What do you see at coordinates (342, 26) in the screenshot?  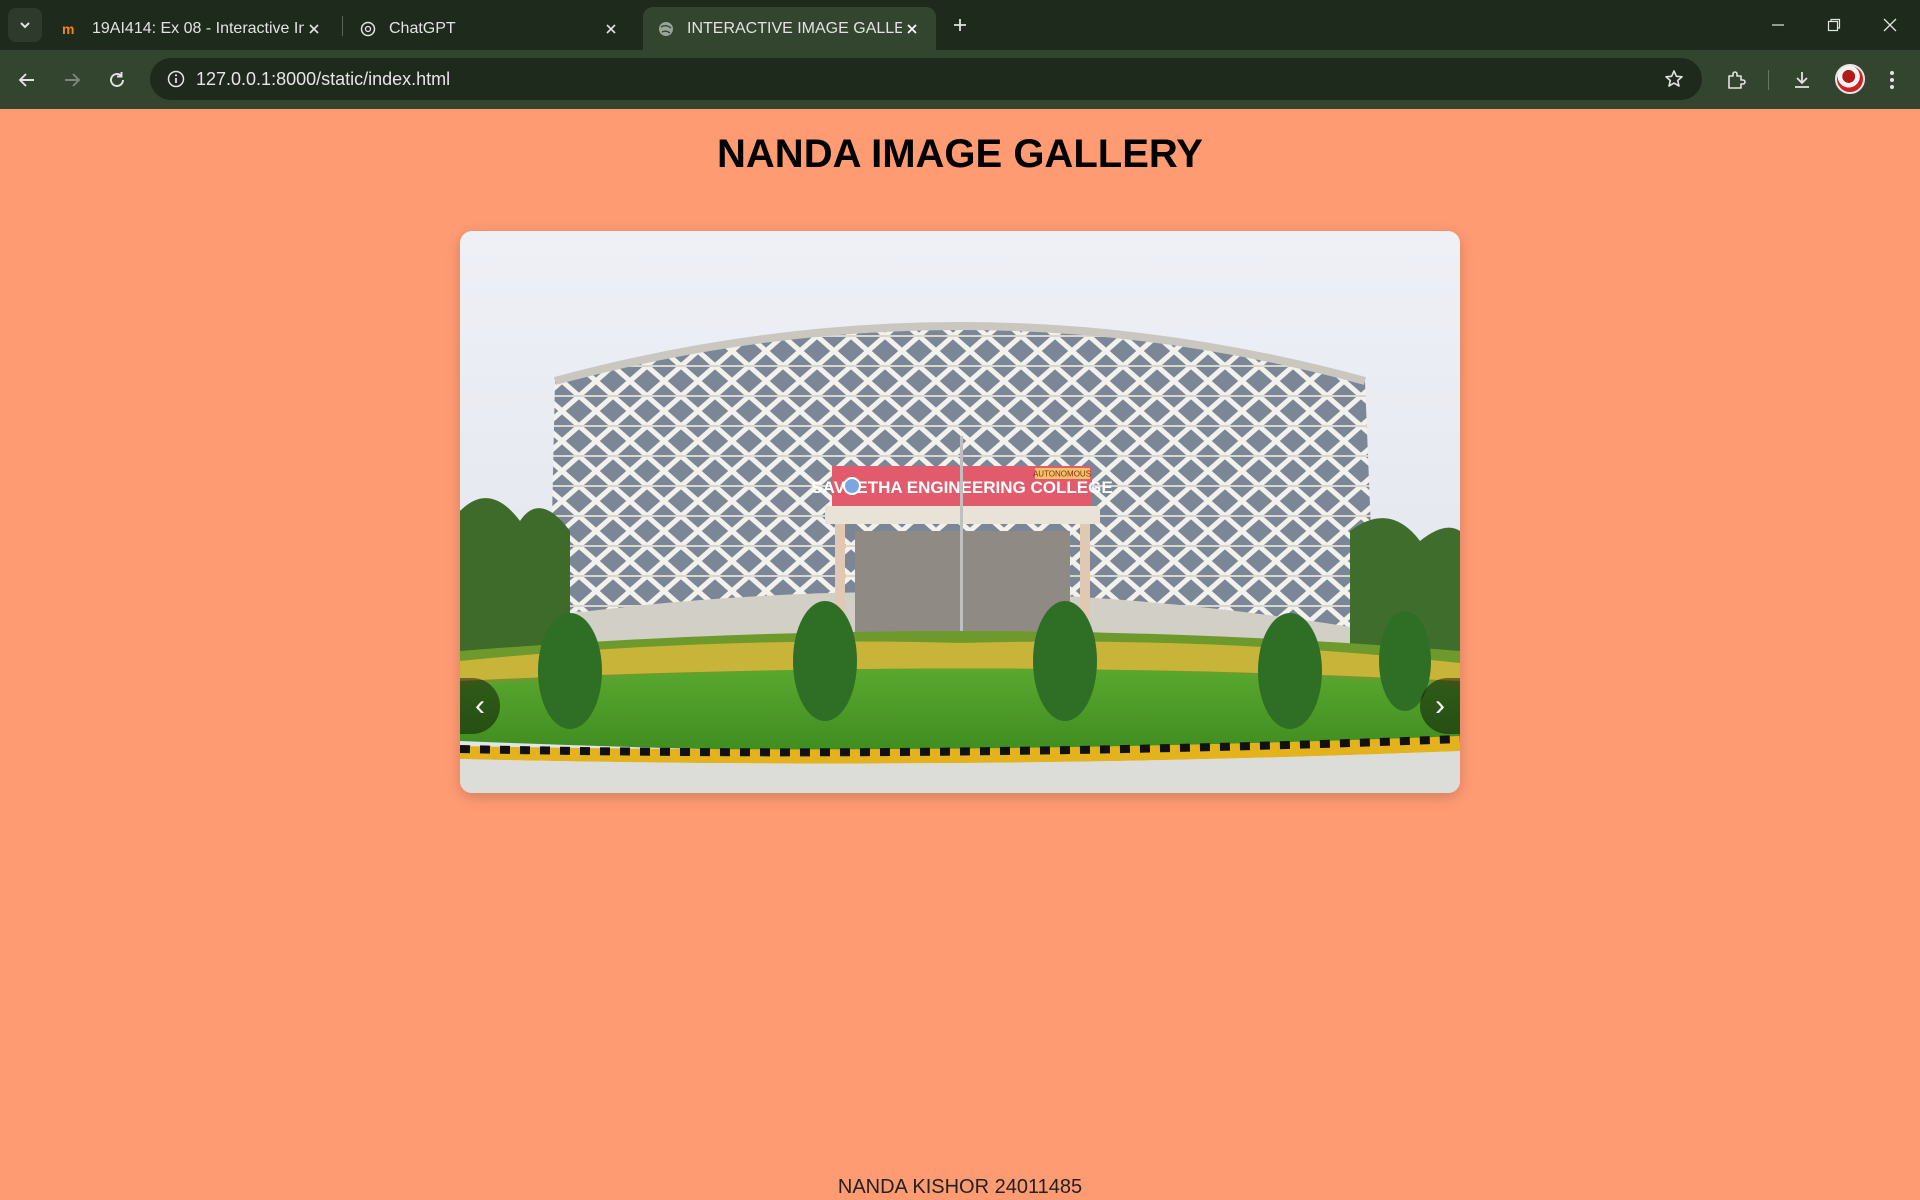 I see `tab-separator` at bounding box center [342, 26].